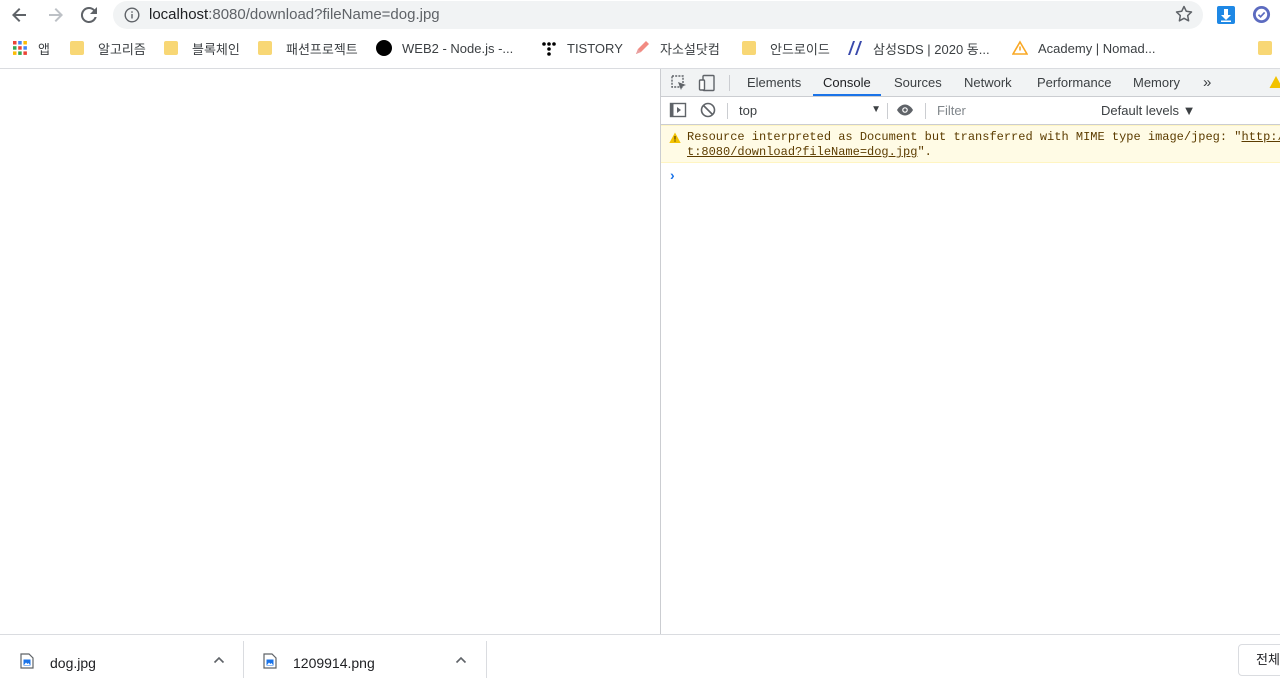 The width and height of the screenshot is (1280, 678). I want to click on context-value: top, so click(748, 110).